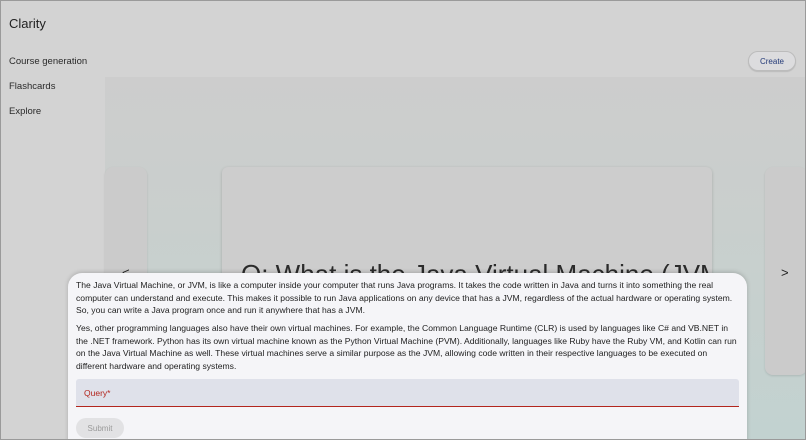 This screenshot has width=806, height=440. I want to click on query-input: Query*, so click(407, 393).